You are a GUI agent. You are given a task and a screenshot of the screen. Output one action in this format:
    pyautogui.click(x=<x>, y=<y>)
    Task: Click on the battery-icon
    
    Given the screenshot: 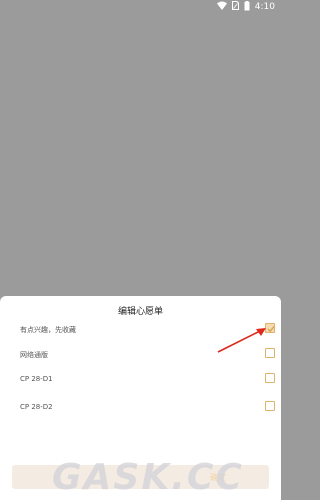 What is the action you would take?
    pyautogui.click(x=247, y=7)
    